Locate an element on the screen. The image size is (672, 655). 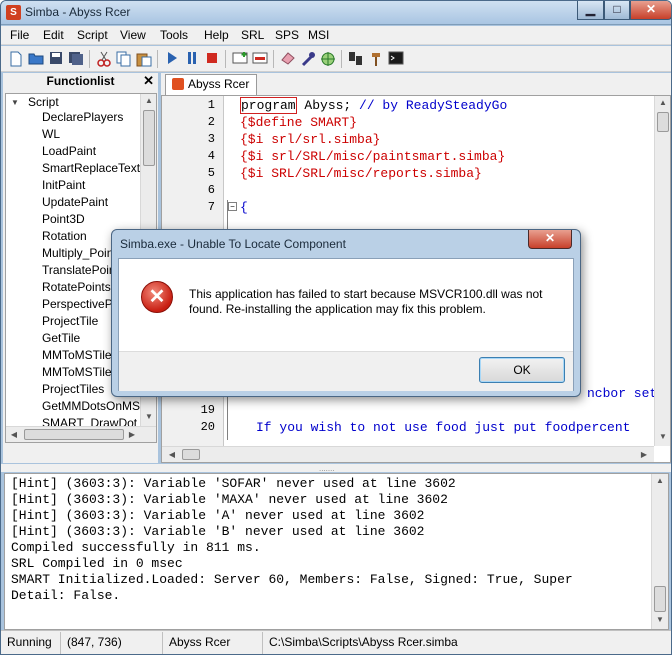
menu-sps: SPS is located at coordinates (287, 35).